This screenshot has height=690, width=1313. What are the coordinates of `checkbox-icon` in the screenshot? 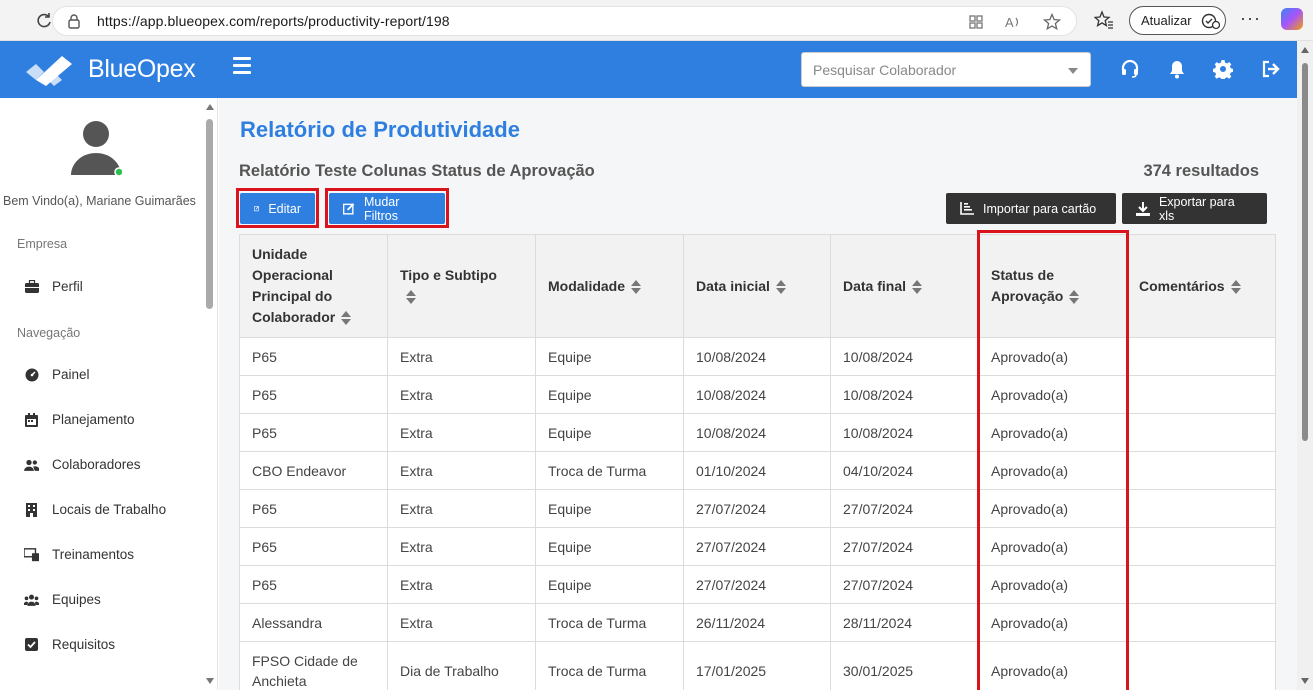 It's located at (31, 644).